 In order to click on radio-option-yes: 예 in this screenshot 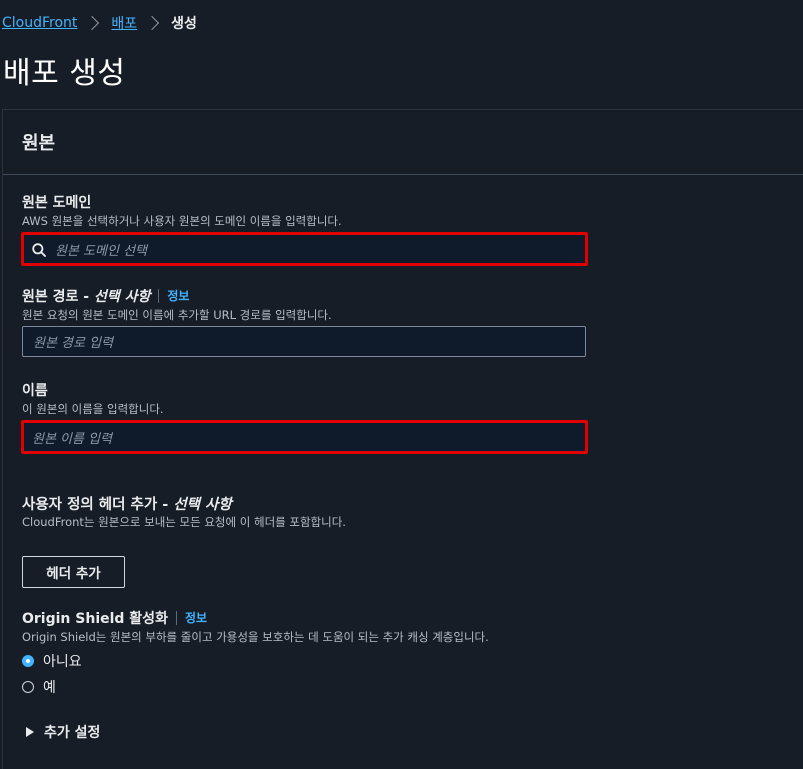, I will do `click(39, 687)`.